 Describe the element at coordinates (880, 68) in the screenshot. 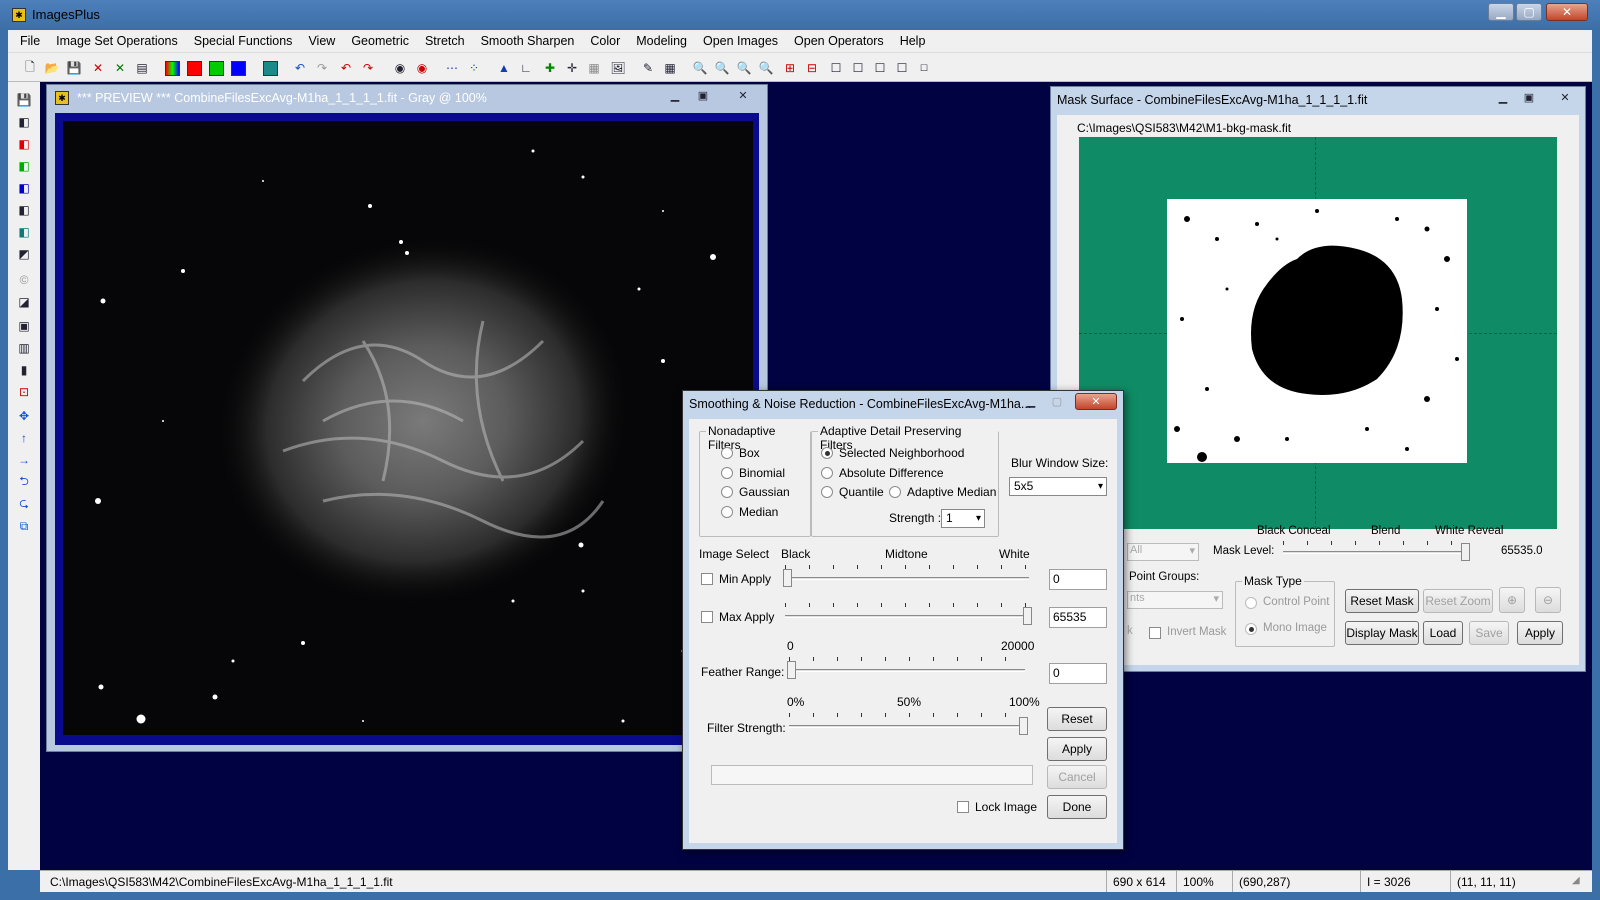

I see `frame-small-icon: ☐` at that location.